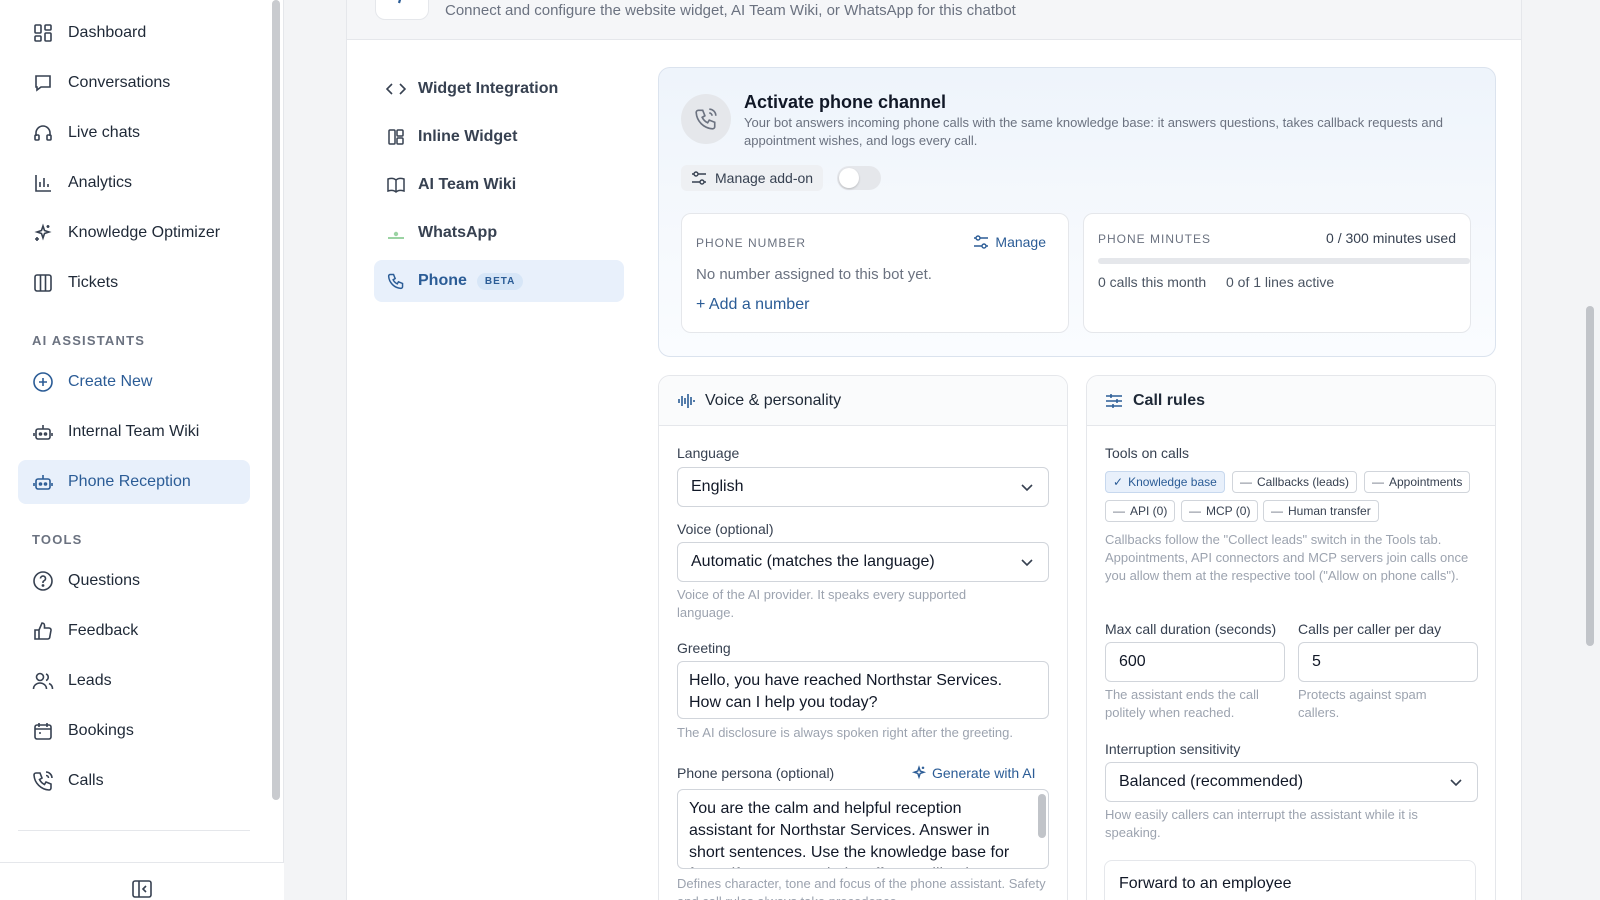 The image size is (1600, 900). Describe the element at coordinates (119, 82) in the screenshot. I see `sidebar-item-label: Conversations` at that location.